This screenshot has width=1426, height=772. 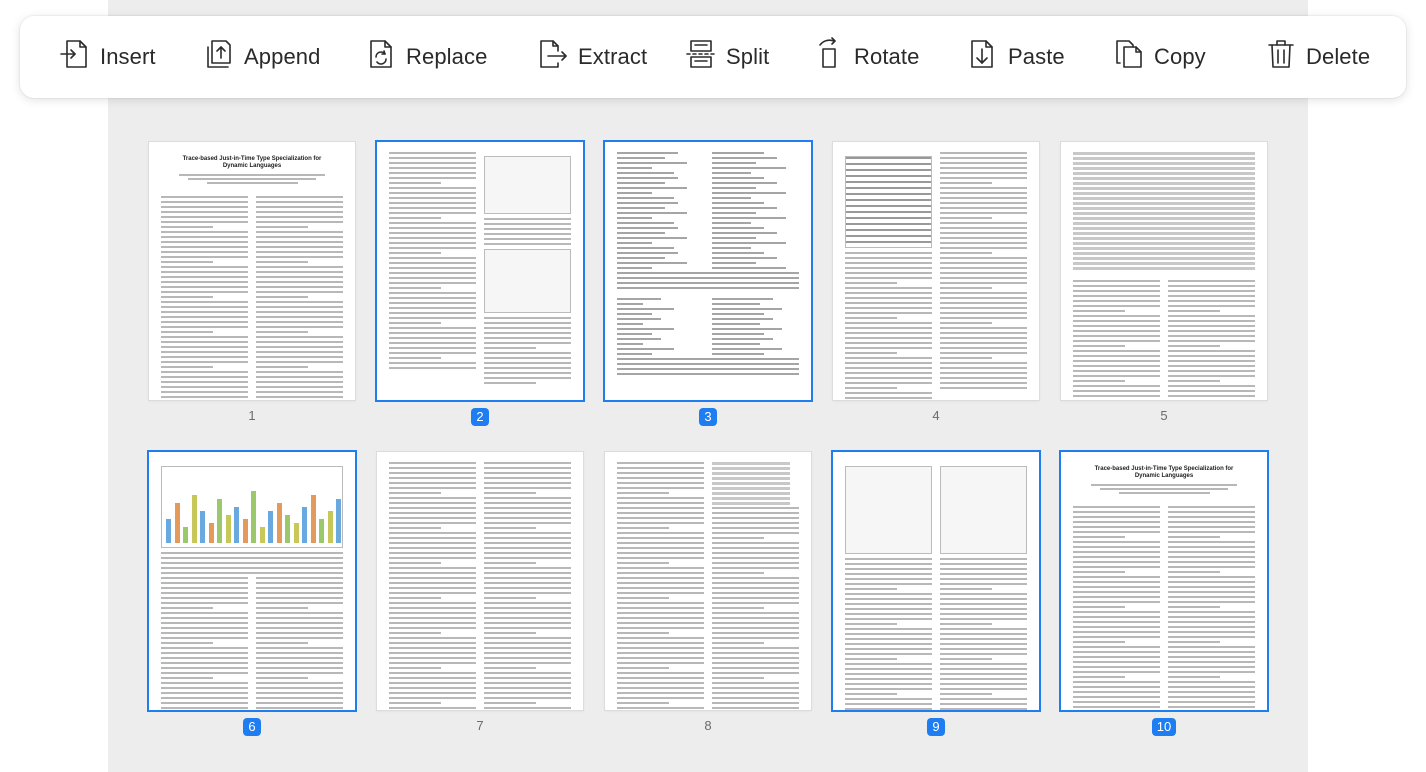 I want to click on extract-button: Extract, so click(x=591, y=57).